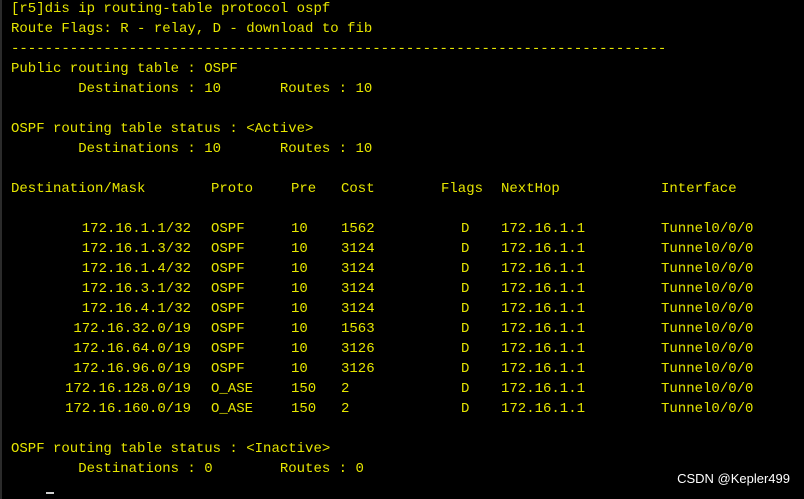 Image resolution: width=804 pixels, height=499 pixels. What do you see at coordinates (171, 449) in the screenshot?
I see `inactive-status-title: OSPF routing table status : <Inactive>` at bounding box center [171, 449].